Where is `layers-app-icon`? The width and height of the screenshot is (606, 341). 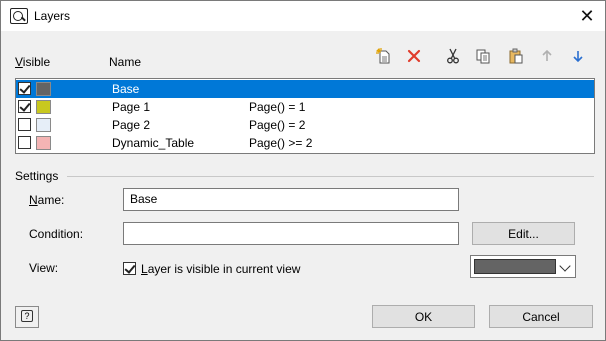 layers-app-icon is located at coordinates (19, 16).